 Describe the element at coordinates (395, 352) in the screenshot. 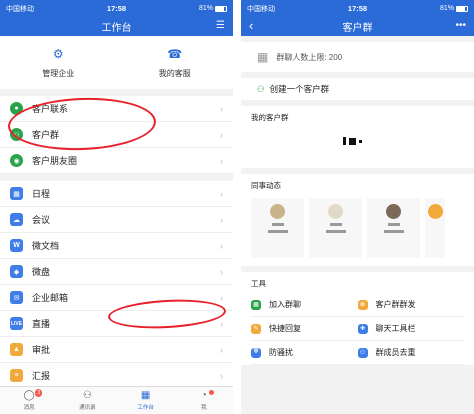

I see `tool-label: 群成员去重` at that location.